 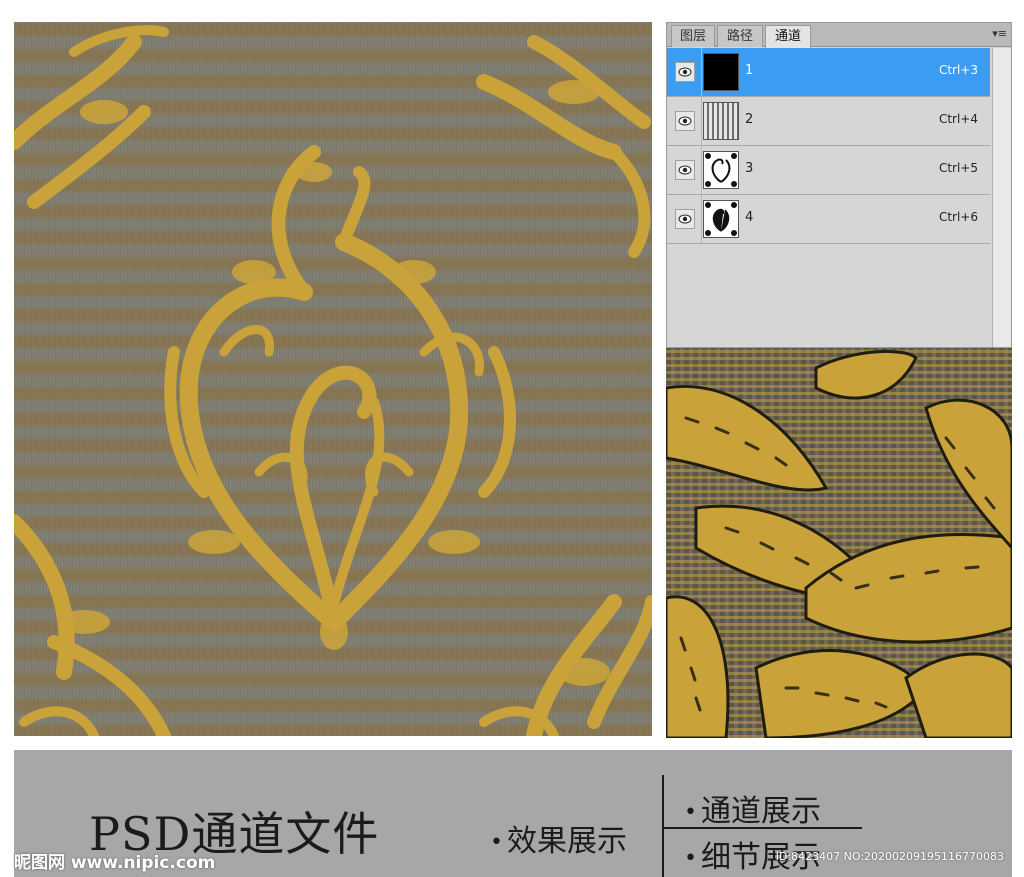 I want to click on panel-scrollbar, so click(x=1001, y=197).